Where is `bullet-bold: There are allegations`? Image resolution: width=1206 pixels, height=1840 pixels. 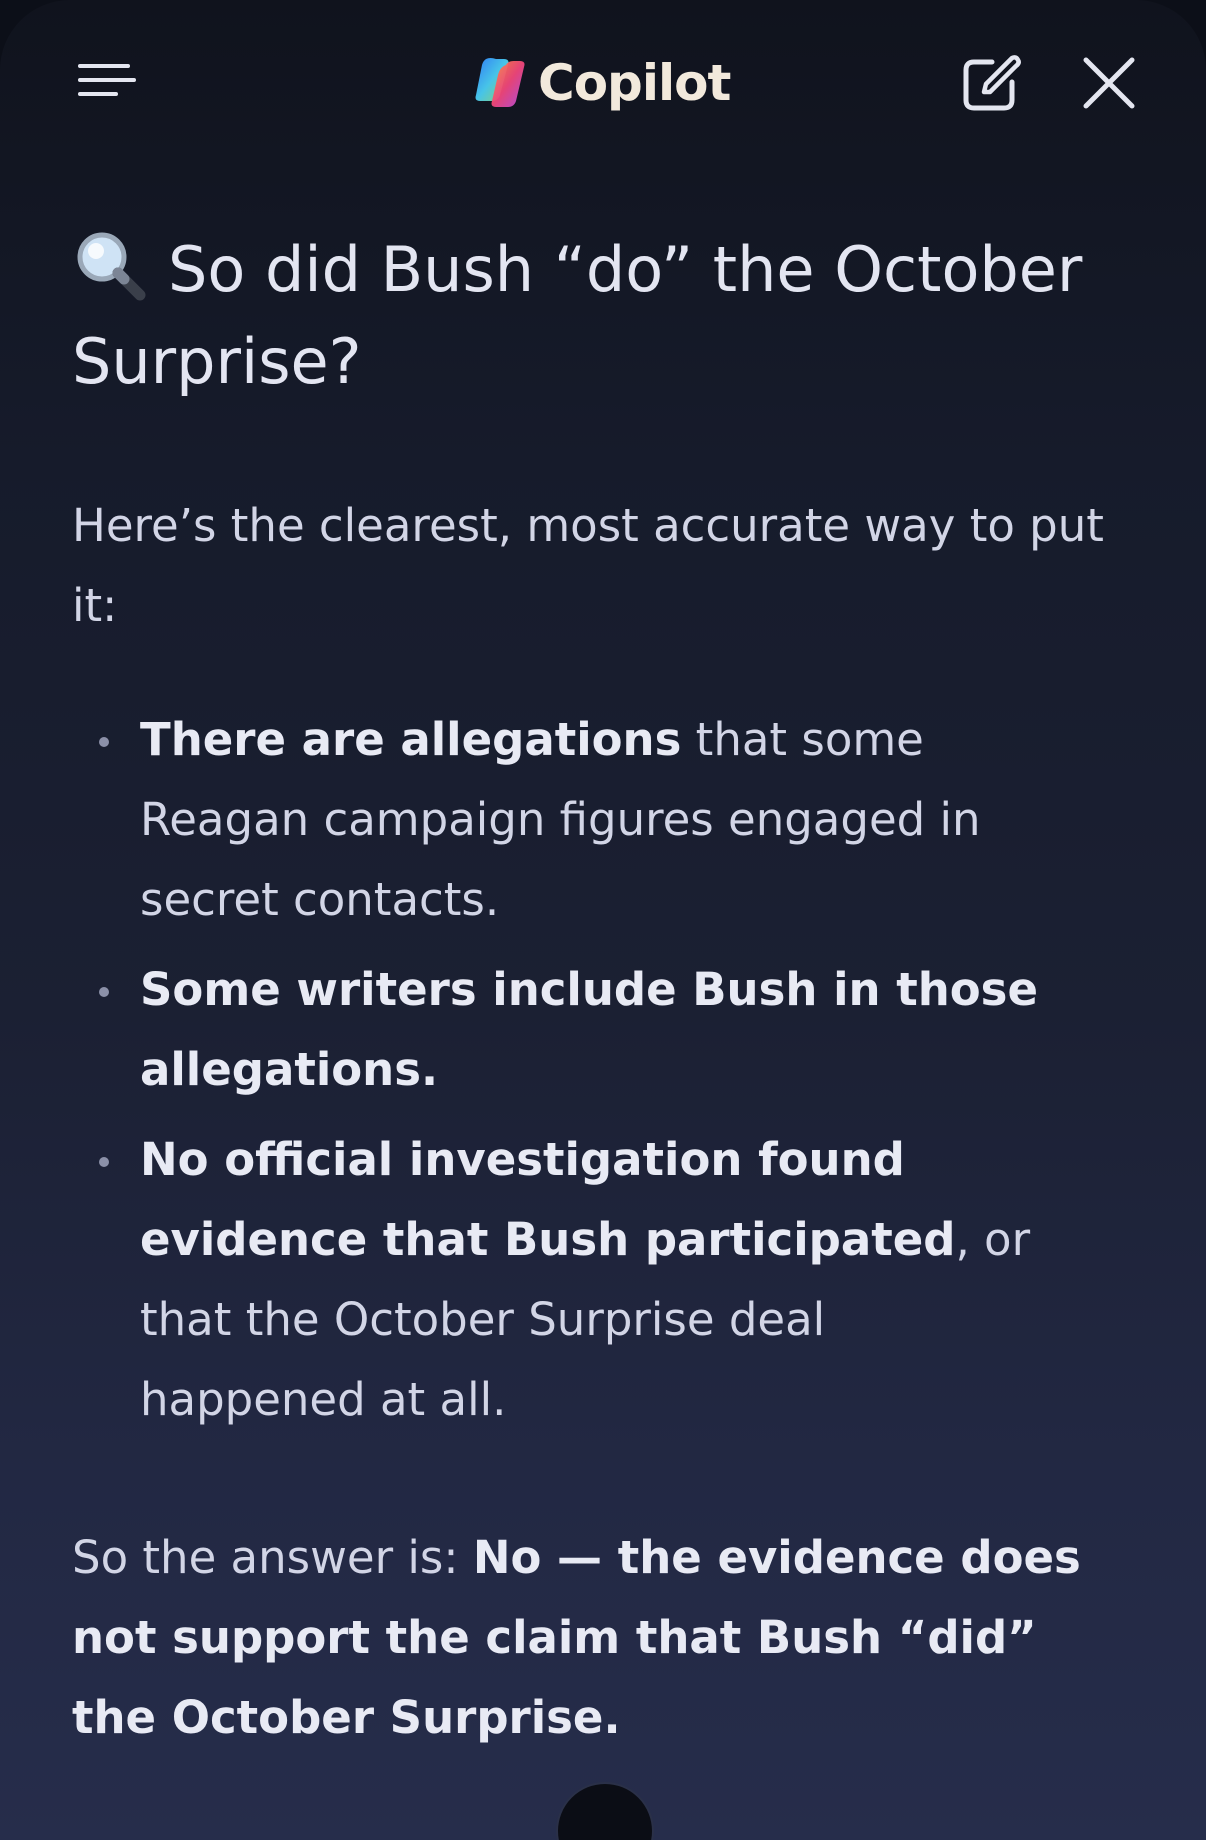
bullet-bold: There are allegations is located at coordinates (411, 739).